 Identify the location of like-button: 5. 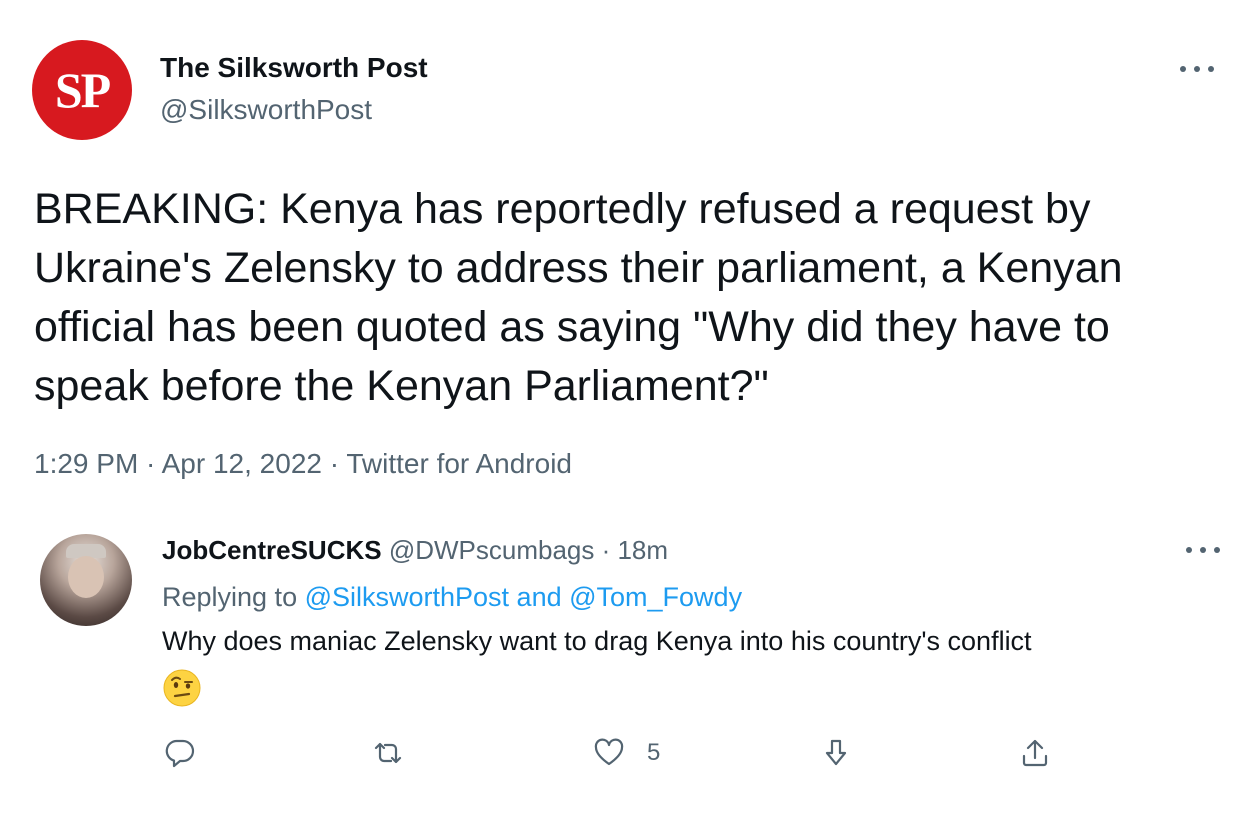
(626, 753).